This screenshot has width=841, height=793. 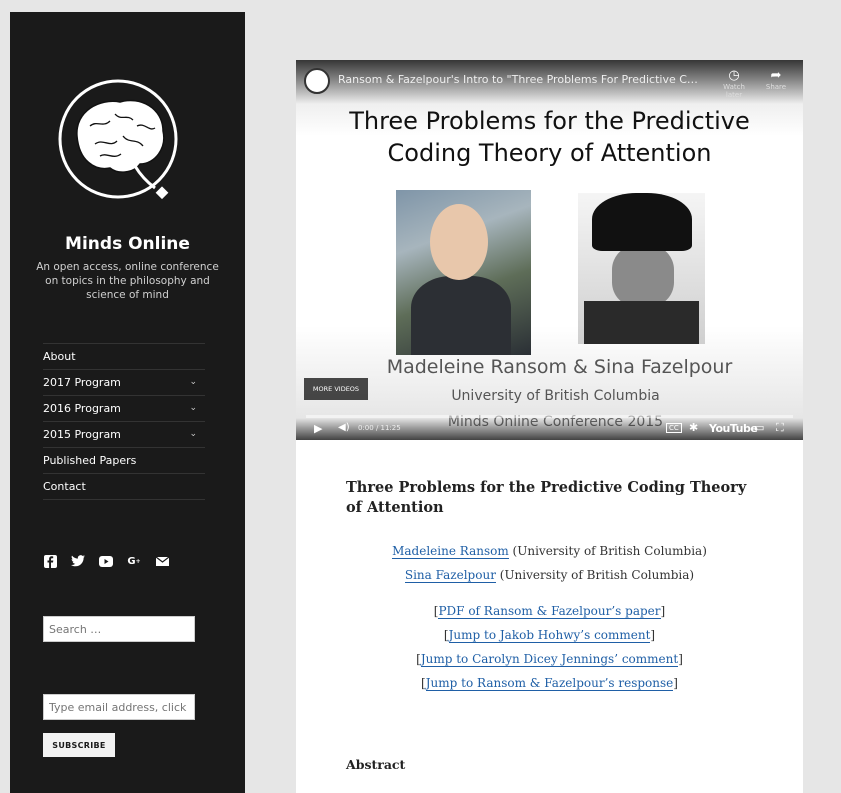 What do you see at coordinates (780, 428) in the screenshot?
I see `fullscreen-icon: ⛶` at bounding box center [780, 428].